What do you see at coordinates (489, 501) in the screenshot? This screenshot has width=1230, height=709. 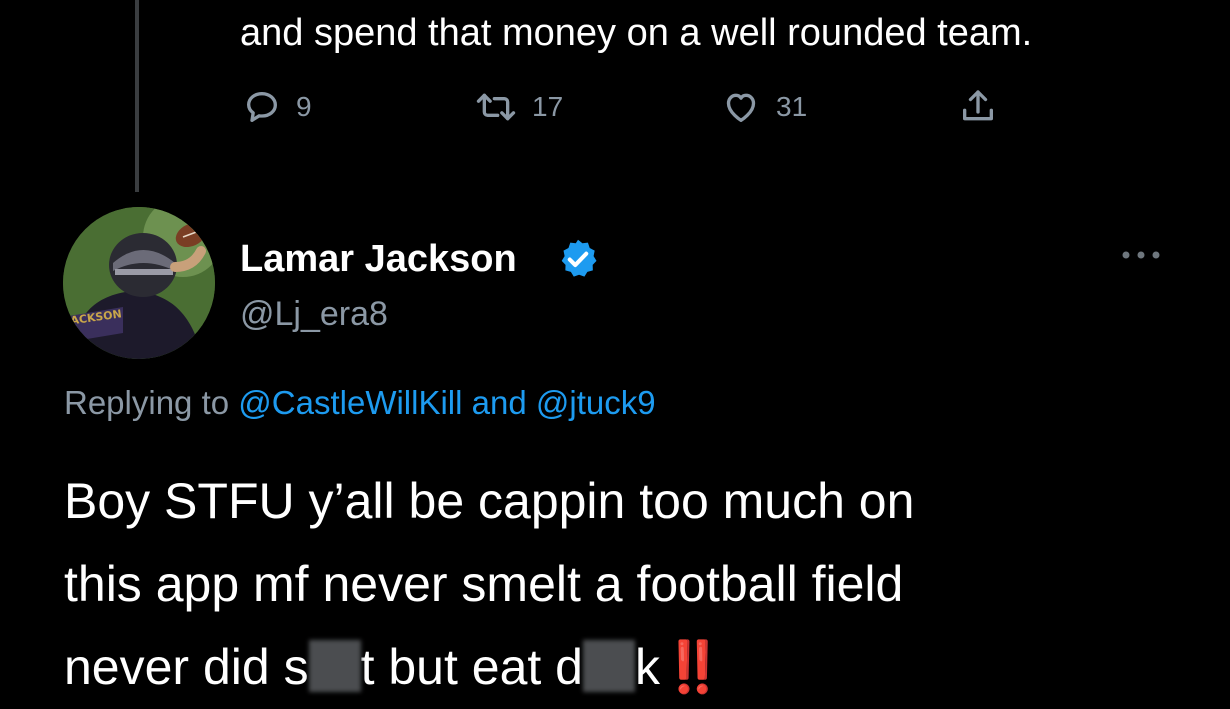 I see `tweet-body-line-1: Boy STFU y’all be cappin too much on` at bounding box center [489, 501].